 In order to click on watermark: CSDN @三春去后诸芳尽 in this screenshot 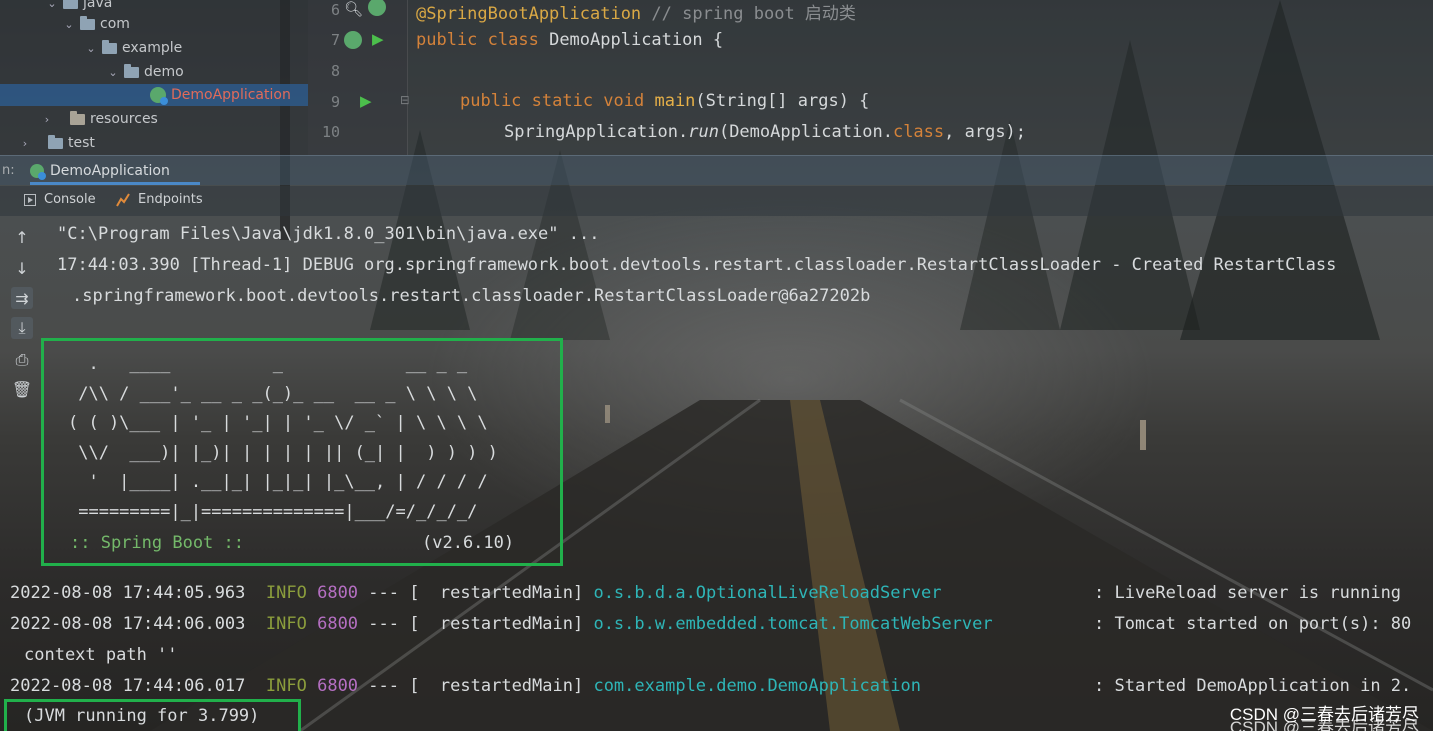, I will do `click(1324, 724)`.